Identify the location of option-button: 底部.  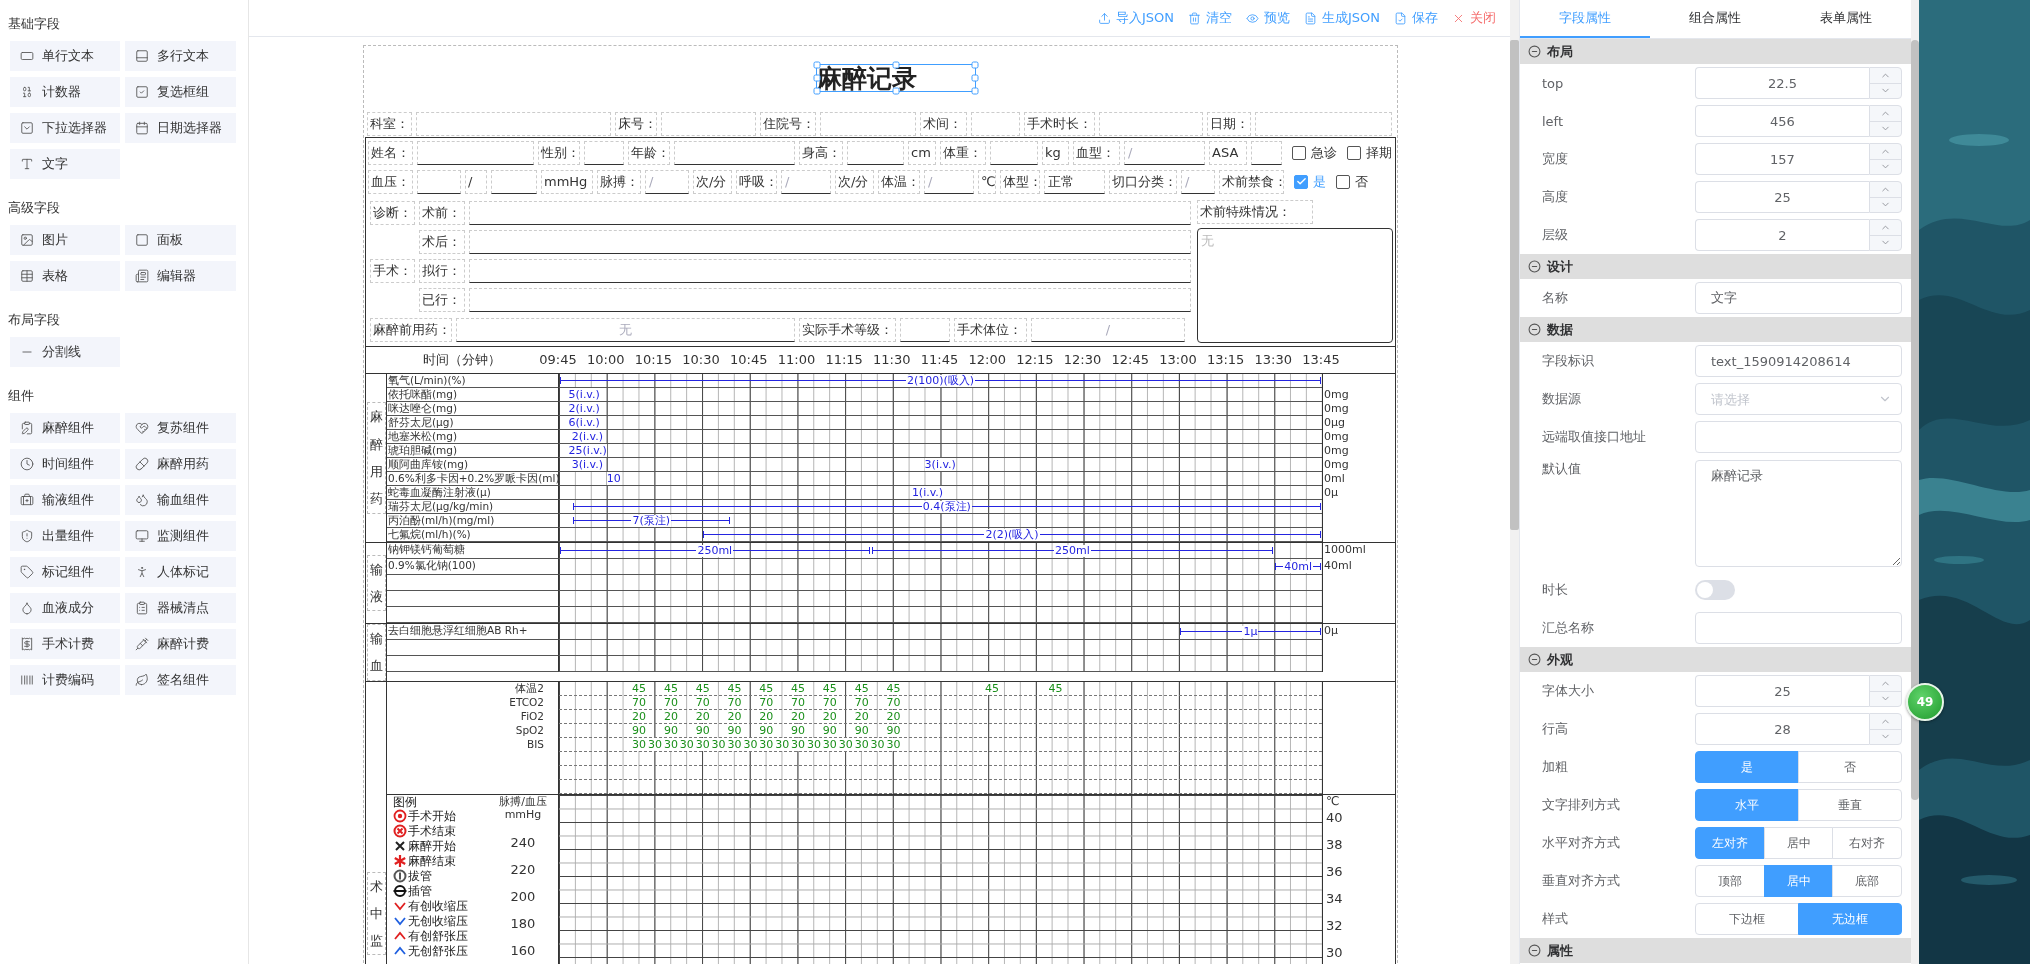
(1867, 881).